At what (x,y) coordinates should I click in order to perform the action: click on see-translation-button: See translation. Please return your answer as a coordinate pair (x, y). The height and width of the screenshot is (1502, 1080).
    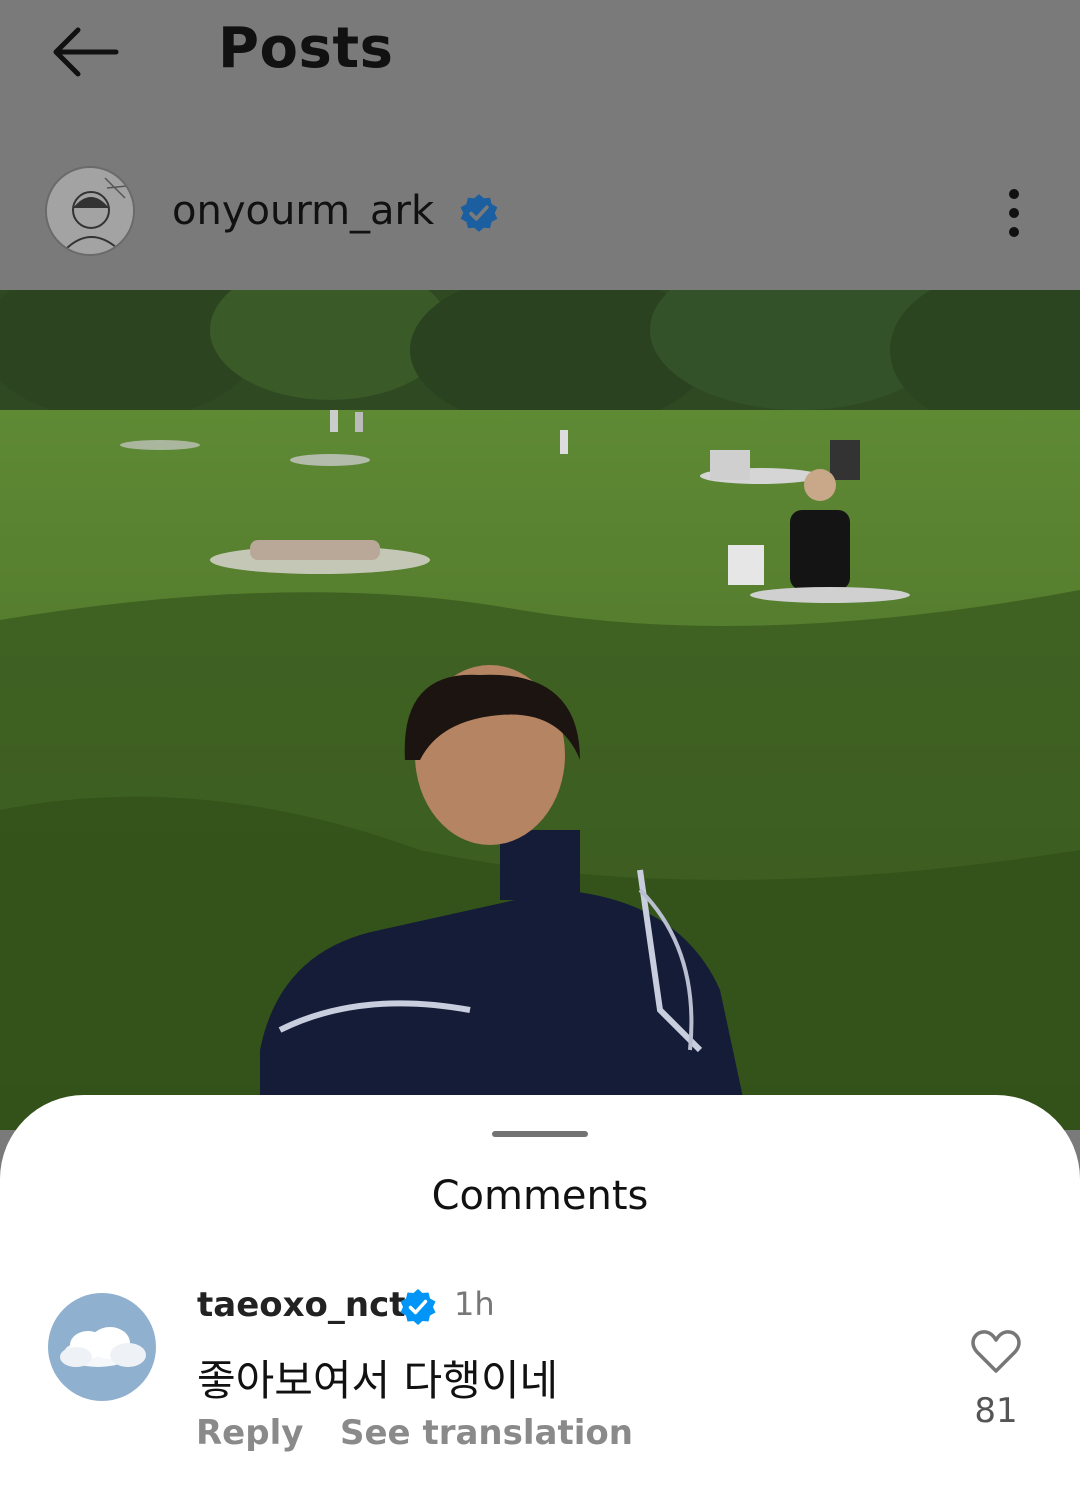
    Looking at the image, I should click on (486, 1433).